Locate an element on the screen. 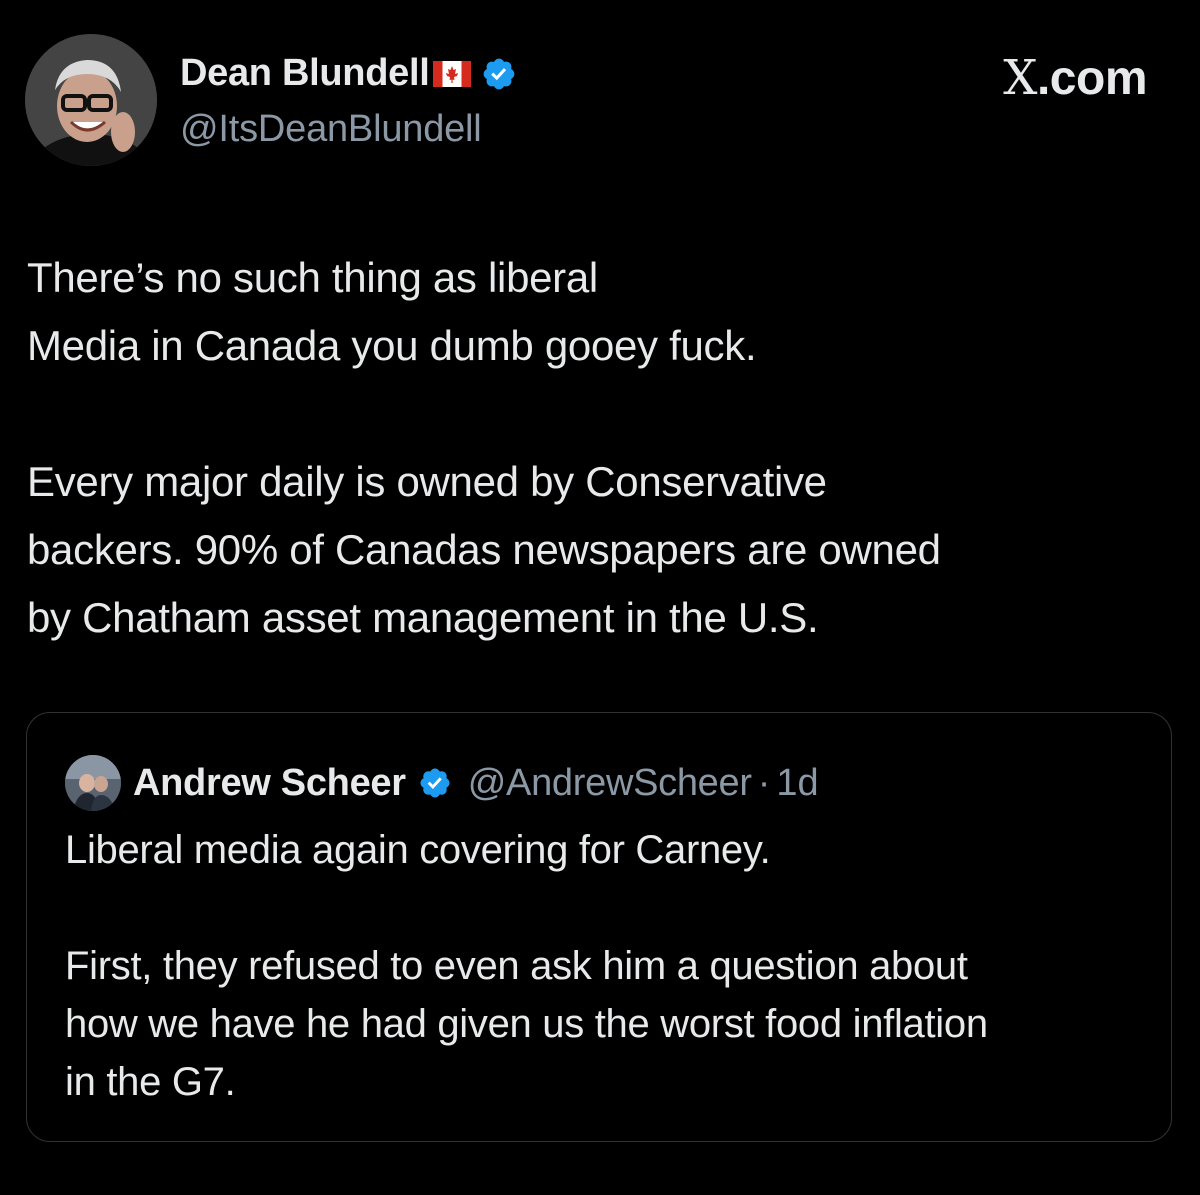 This screenshot has height=1195, width=1200. quoted-author-avatar is located at coordinates (93, 783).